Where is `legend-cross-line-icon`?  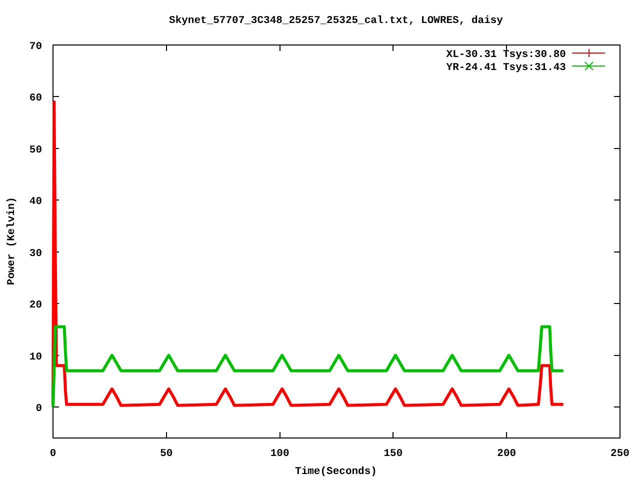 legend-cross-line-icon is located at coordinates (589, 66).